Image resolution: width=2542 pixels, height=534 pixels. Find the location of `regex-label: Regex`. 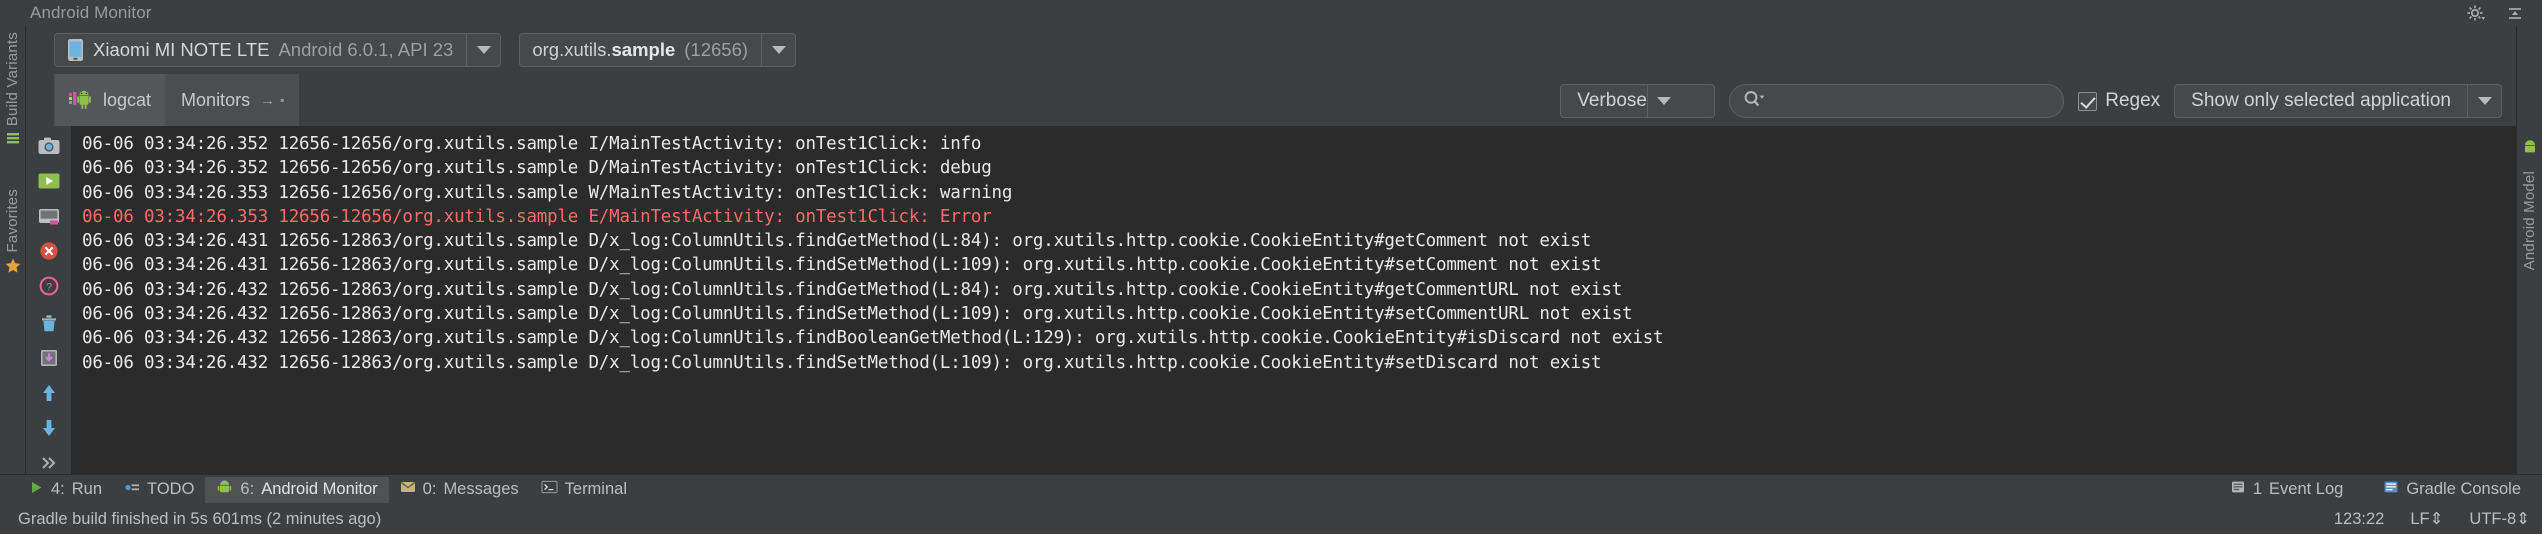

regex-label: Regex is located at coordinates (2133, 100).